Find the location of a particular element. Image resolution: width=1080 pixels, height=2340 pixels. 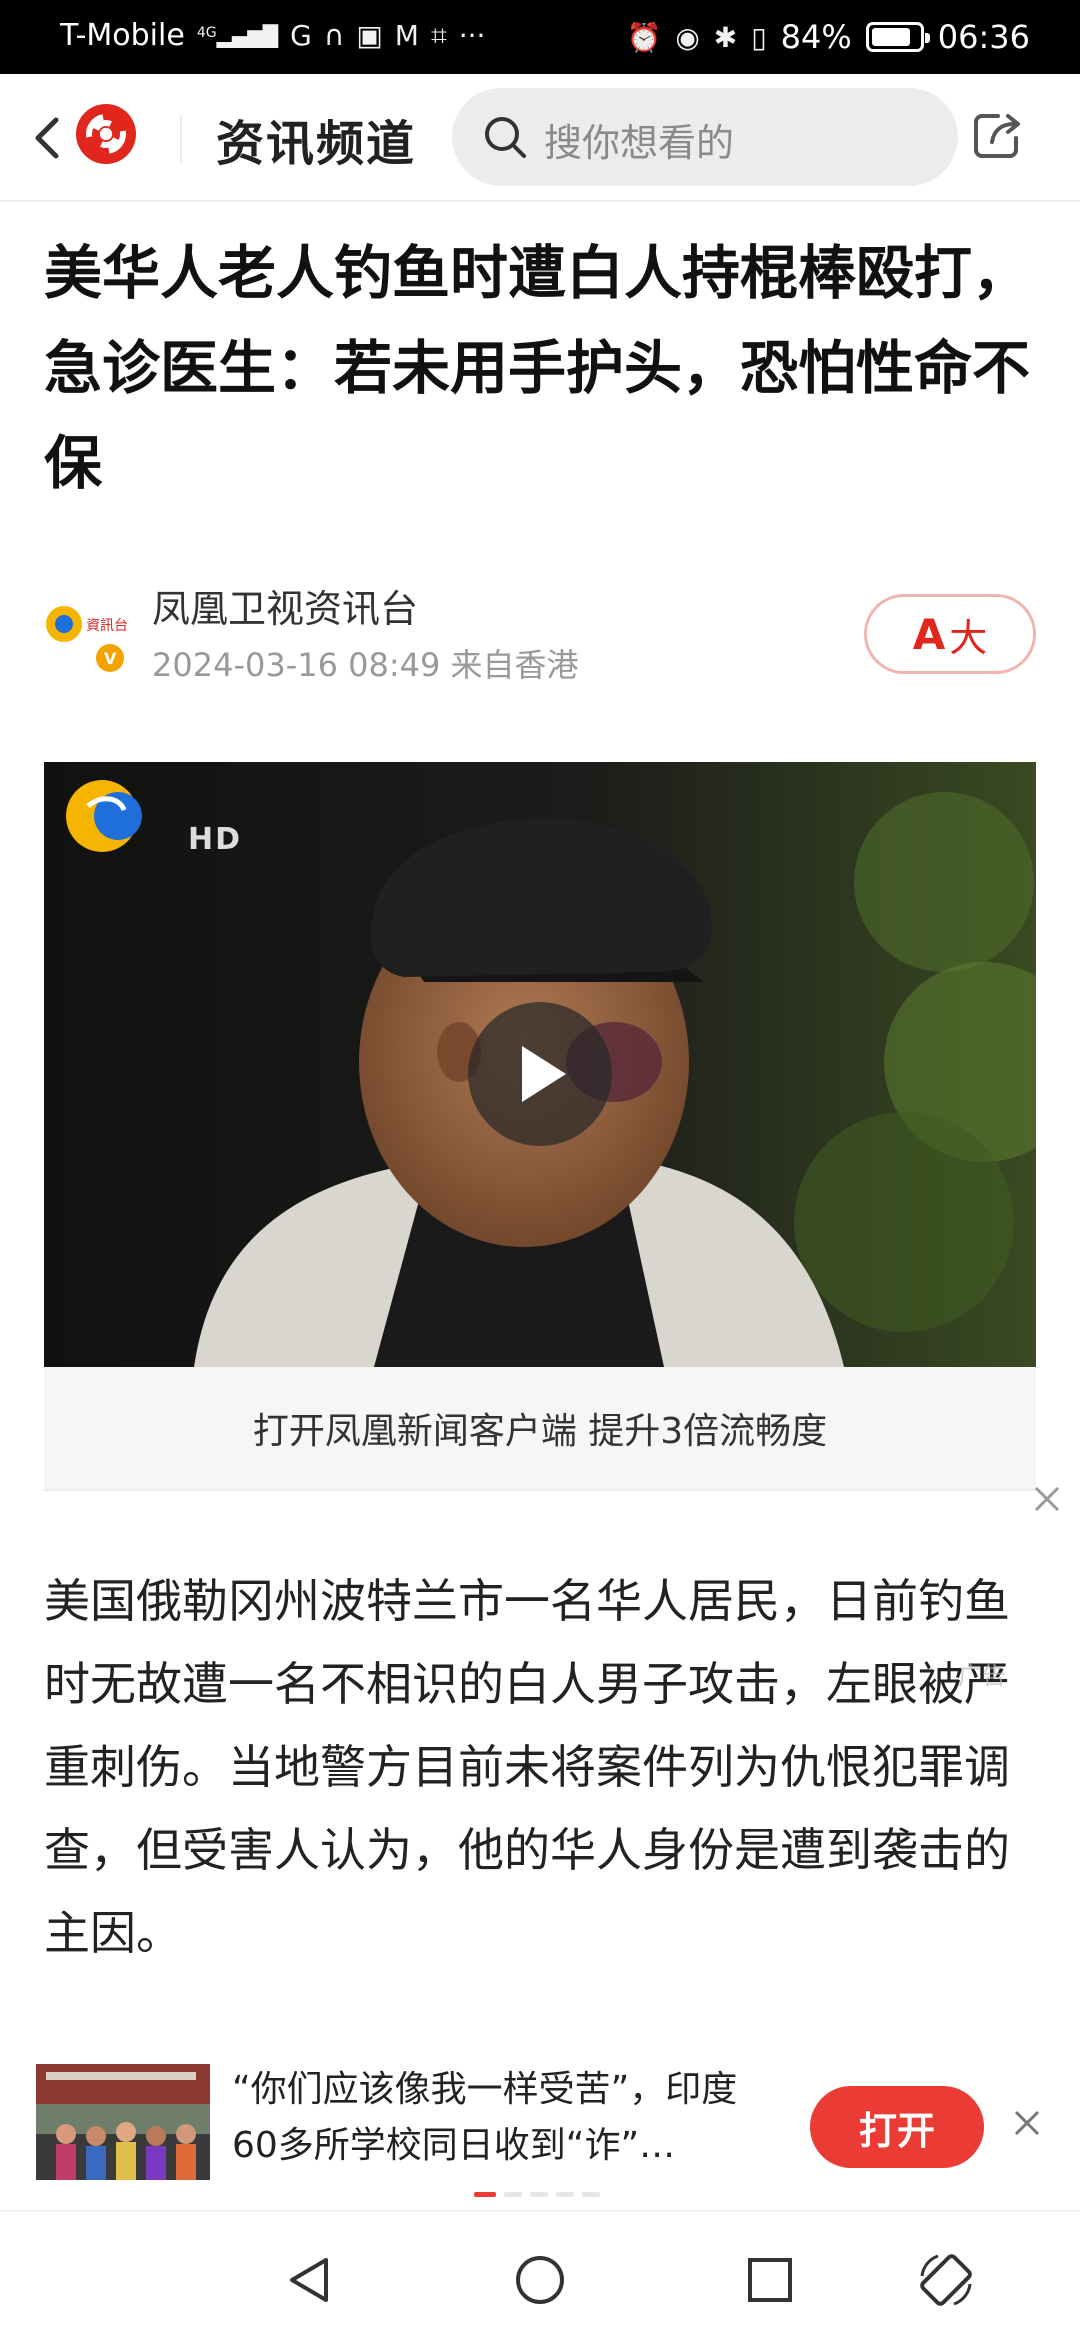

alarm-icon: ⏰ is located at coordinates (644, 37).